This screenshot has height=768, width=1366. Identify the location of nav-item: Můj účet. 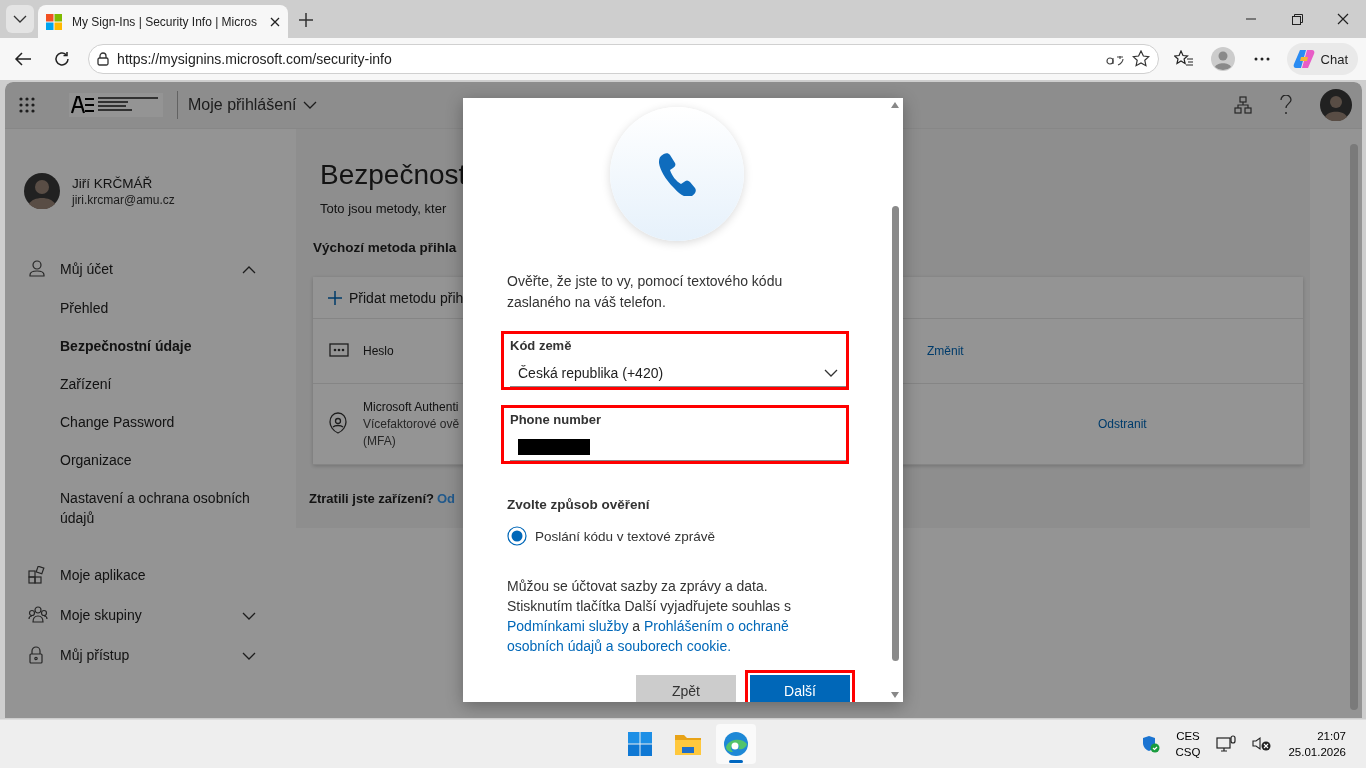
(160, 269).